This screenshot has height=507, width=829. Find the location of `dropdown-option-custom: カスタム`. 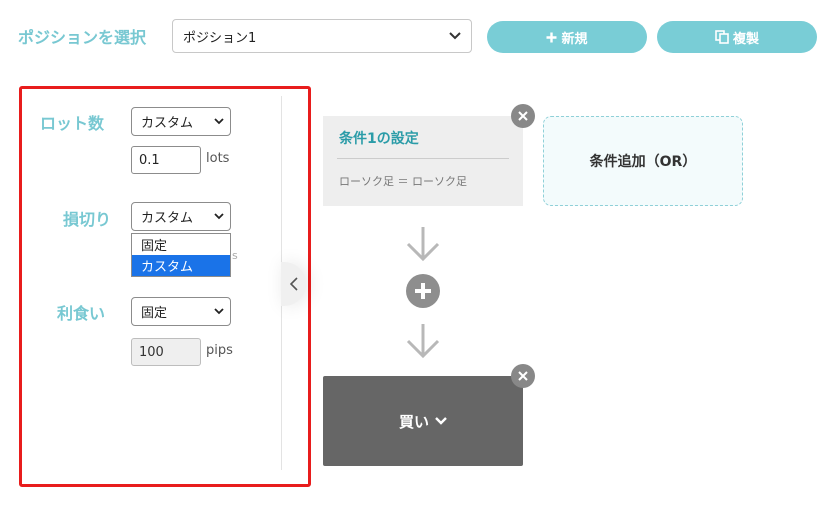

dropdown-option-custom: カスタム is located at coordinates (181, 265).